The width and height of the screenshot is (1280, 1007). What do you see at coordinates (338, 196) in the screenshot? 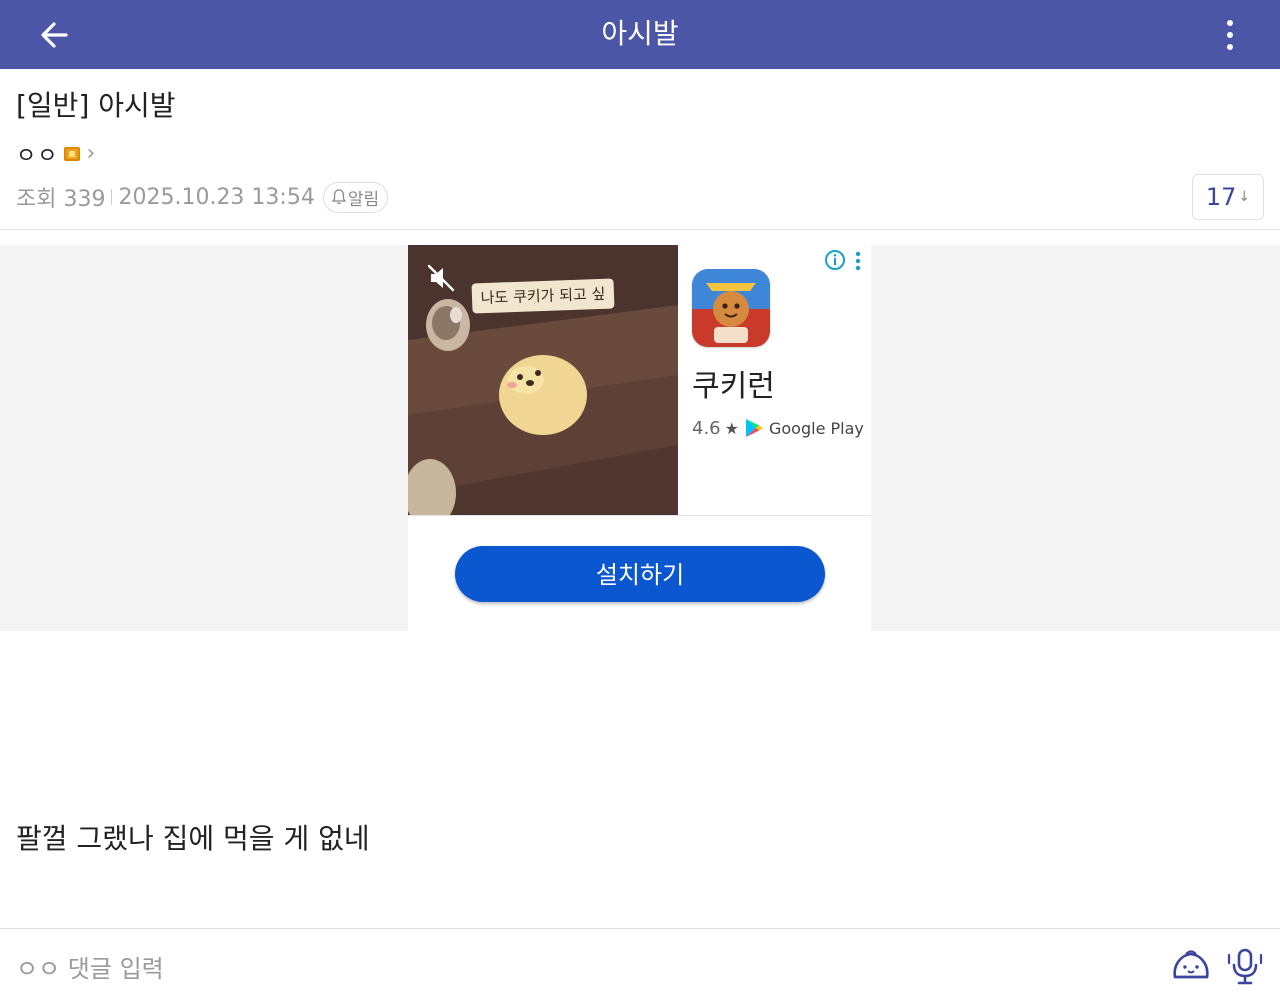
I see `bell-icon` at bounding box center [338, 196].